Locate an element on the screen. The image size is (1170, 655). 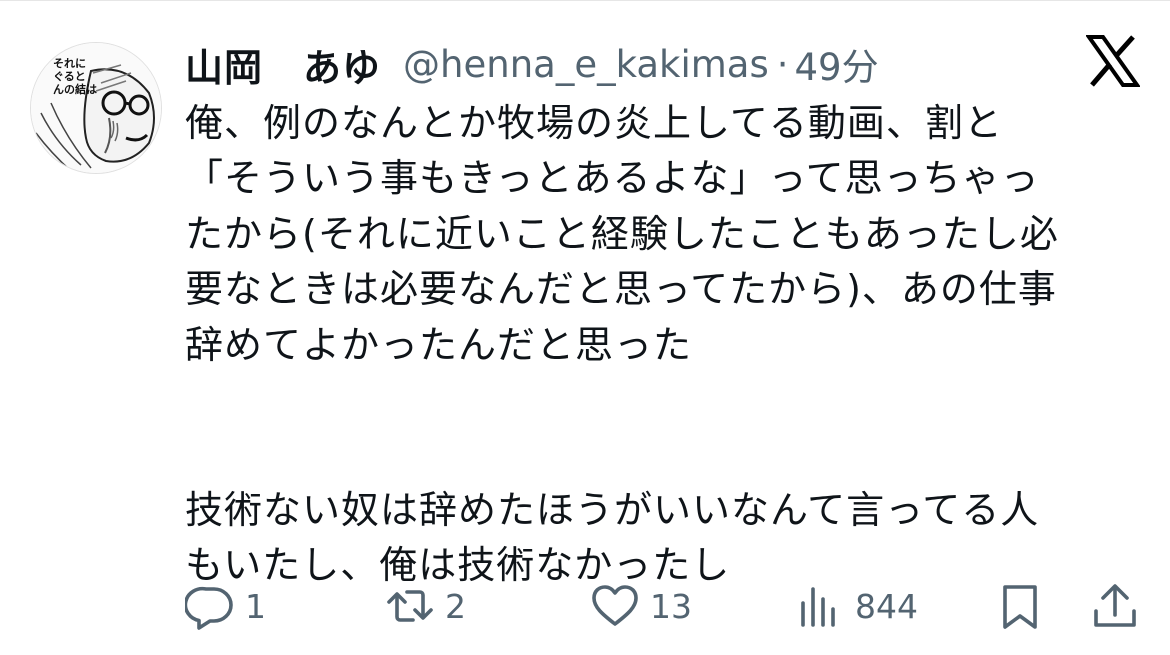
timestamp: 49分 is located at coordinates (837, 64).